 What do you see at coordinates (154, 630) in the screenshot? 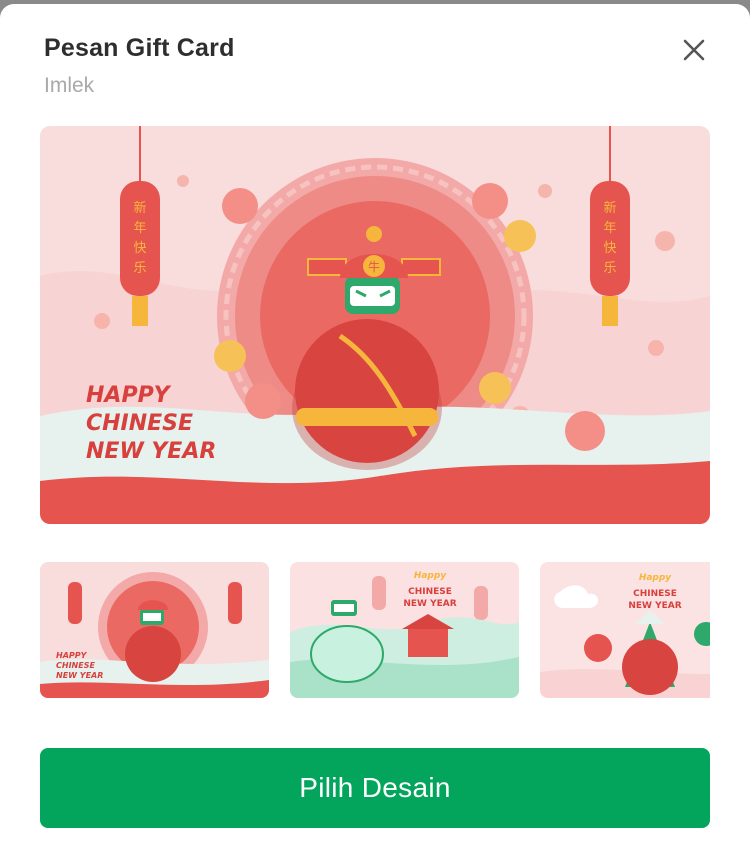
I see `design-thumbnail-1: HAPPY CHINESE NEW YEAR` at bounding box center [154, 630].